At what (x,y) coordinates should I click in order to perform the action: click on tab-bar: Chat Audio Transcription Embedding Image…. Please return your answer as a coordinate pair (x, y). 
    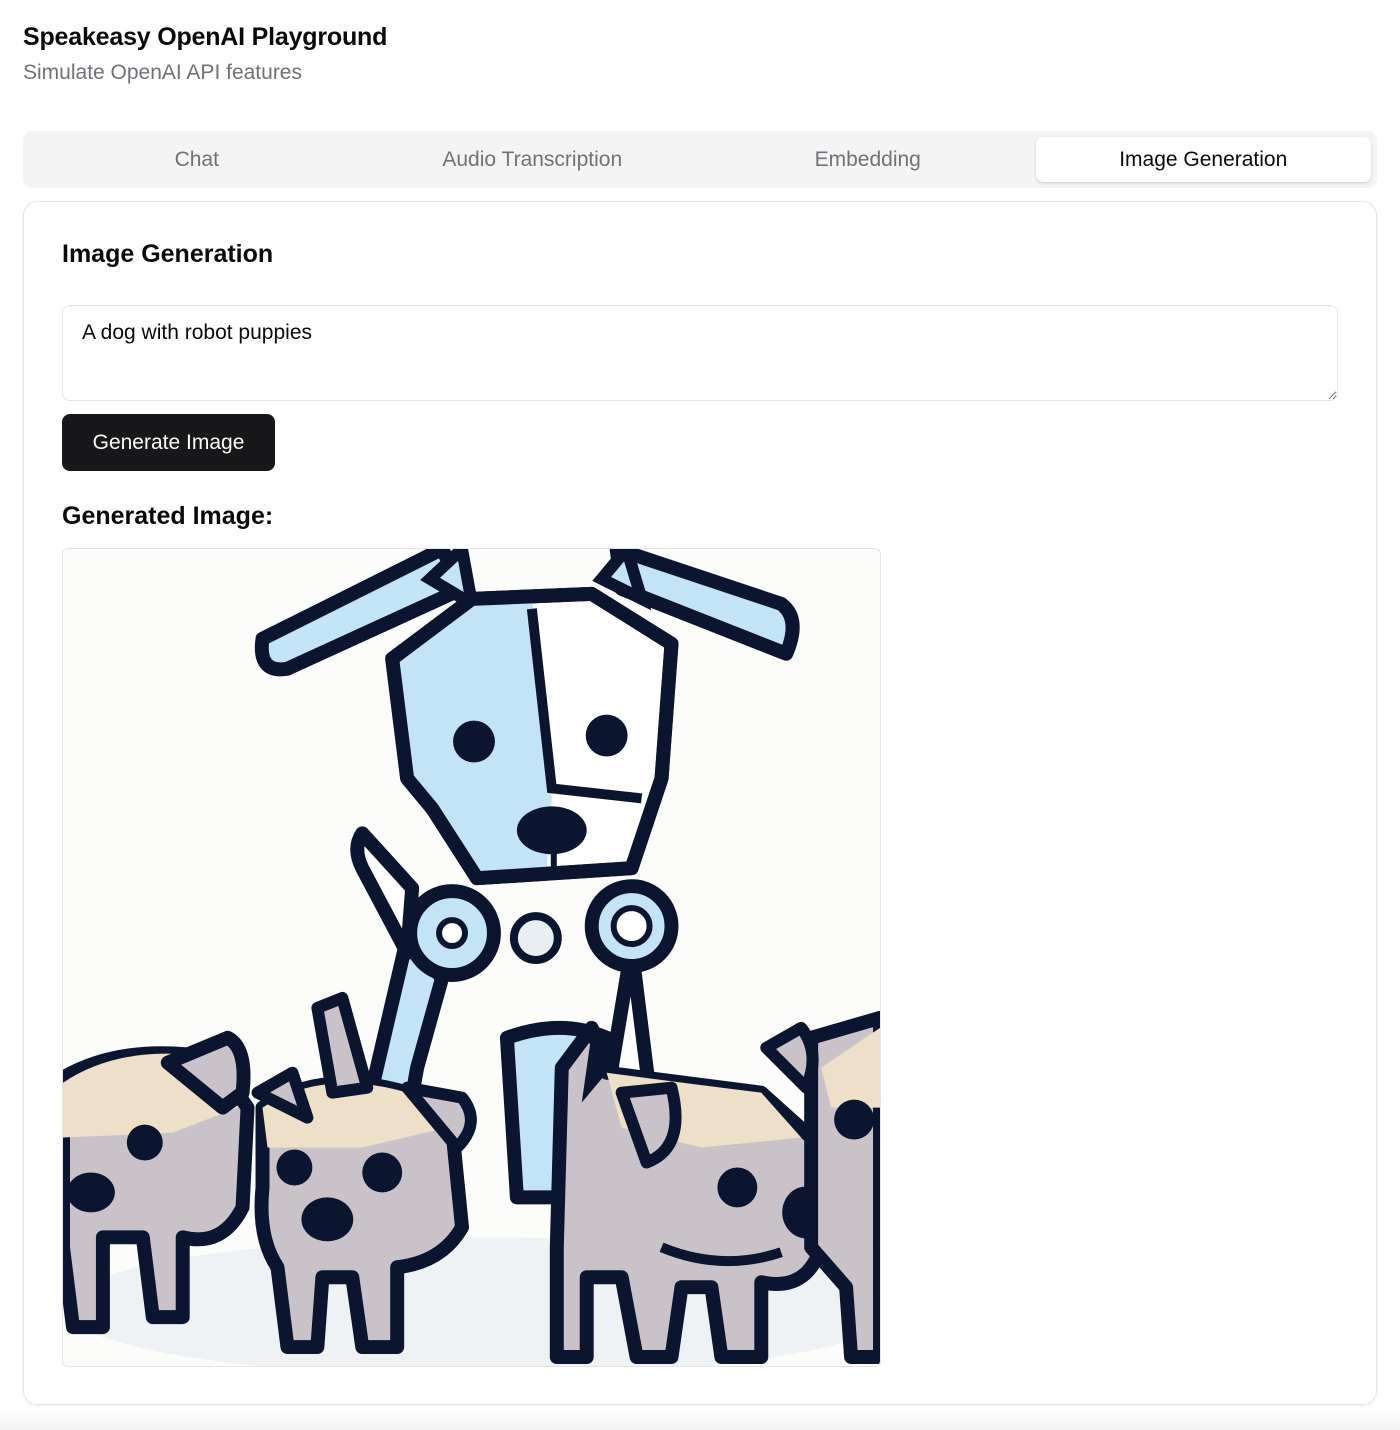
    Looking at the image, I should click on (700, 159).